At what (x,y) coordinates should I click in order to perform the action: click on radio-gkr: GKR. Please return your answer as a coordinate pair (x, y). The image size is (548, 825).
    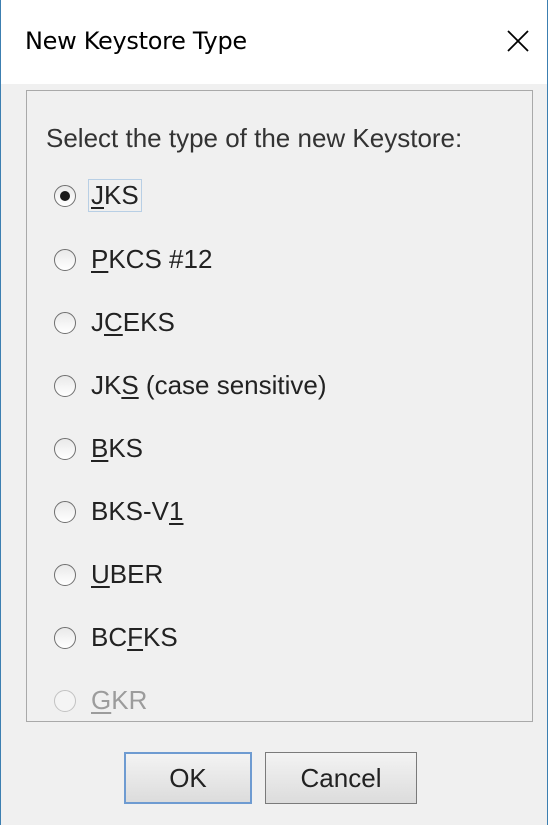
    Looking at the image, I should click on (274, 702).